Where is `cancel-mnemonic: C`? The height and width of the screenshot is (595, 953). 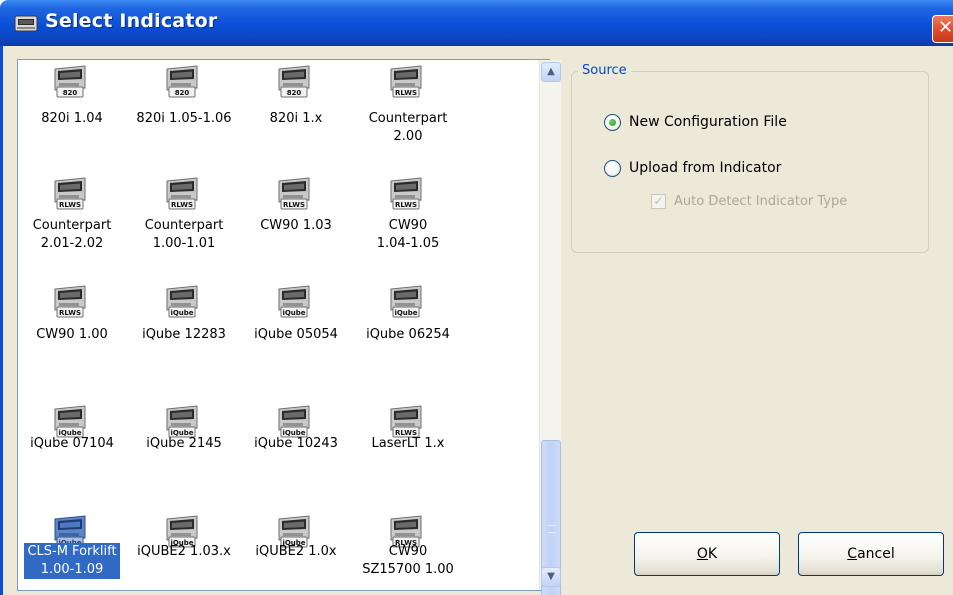 cancel-mnemonic: C is located at coordinates (852, 554).